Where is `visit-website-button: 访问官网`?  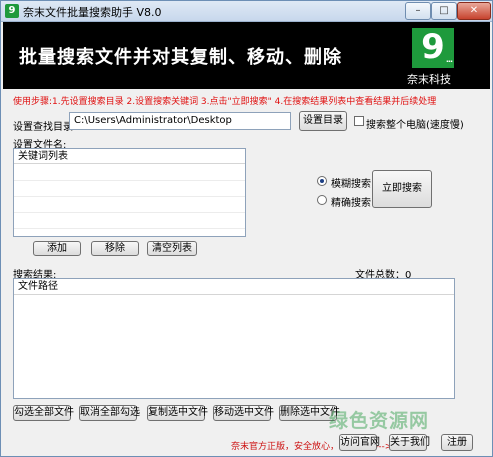
visit-website-button: 访问官网 is located at coordinates (359, 442).